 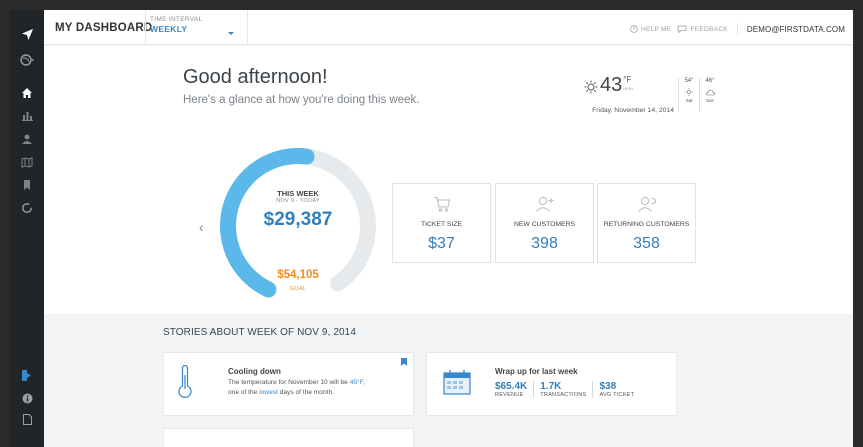 I want to click on greeting-title: Good afternoon!, so click(x=255, y=77).